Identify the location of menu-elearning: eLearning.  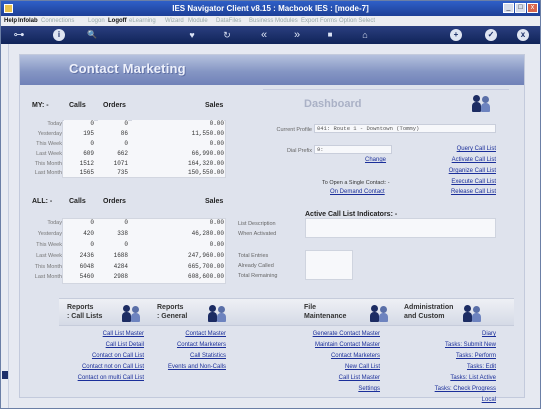
(142, 21).